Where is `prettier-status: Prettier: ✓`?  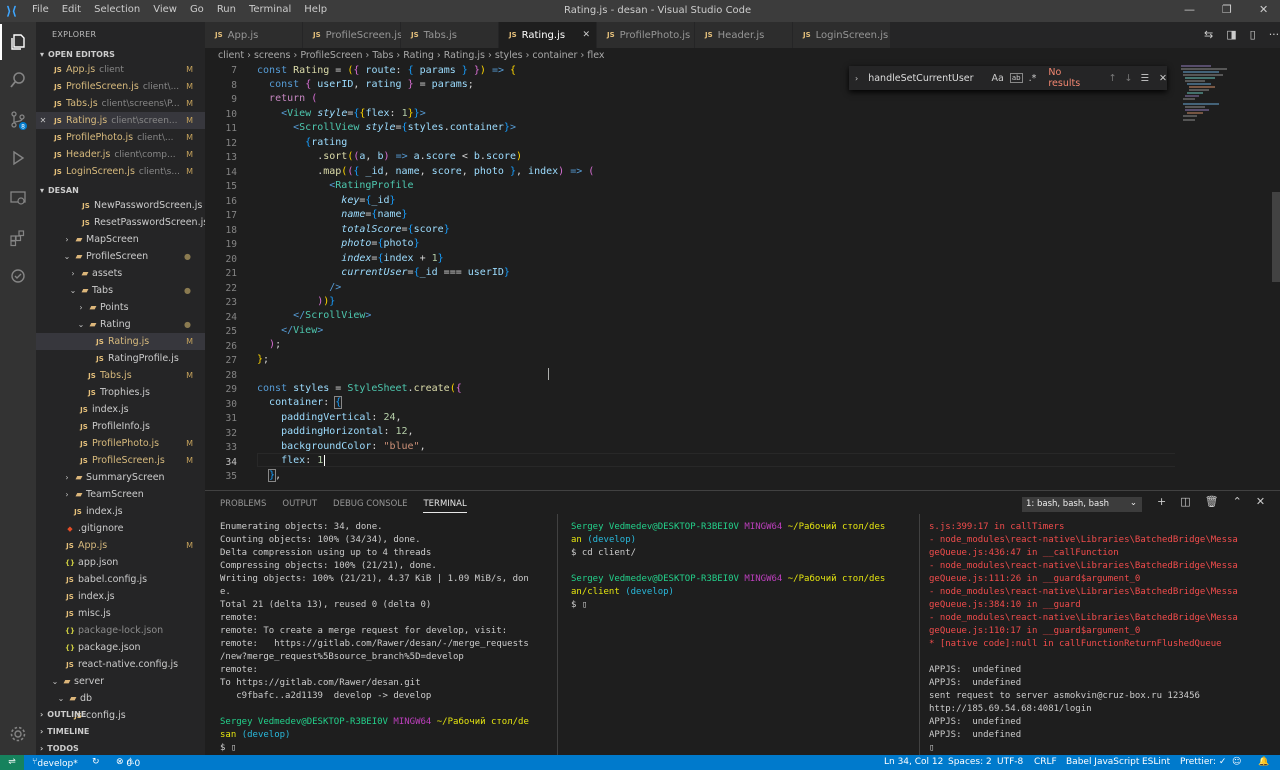 prettier-status: Prettier: ✓ is located at coordinates (1203, 762).